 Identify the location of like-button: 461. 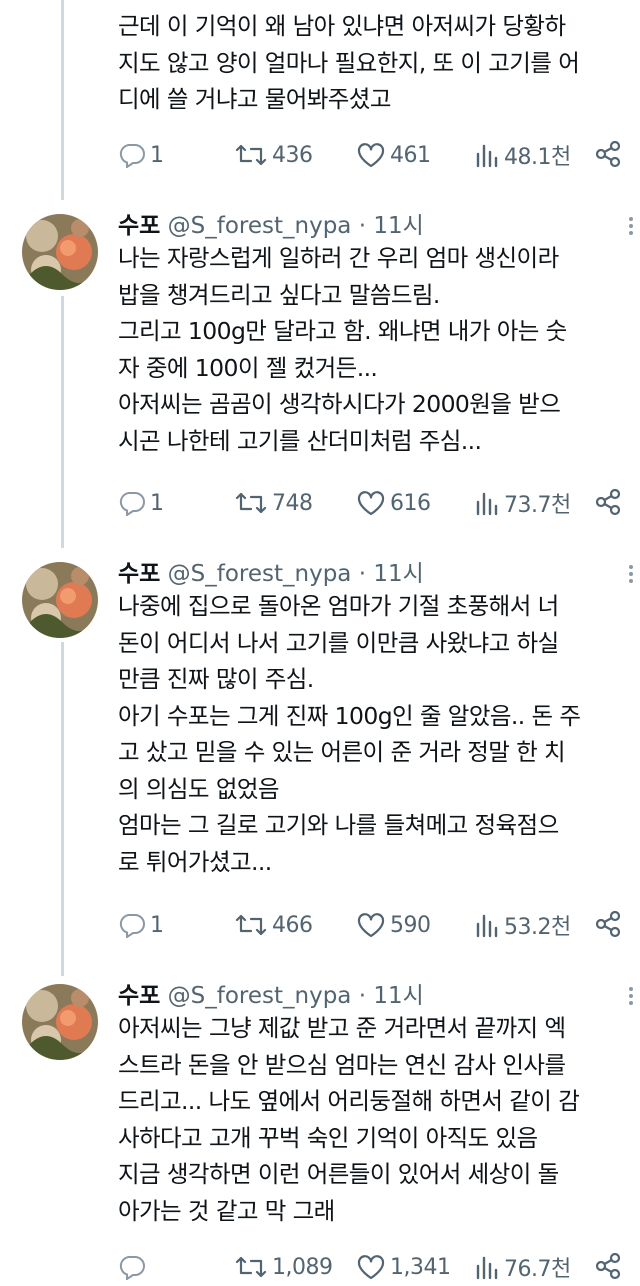
(393, 155).